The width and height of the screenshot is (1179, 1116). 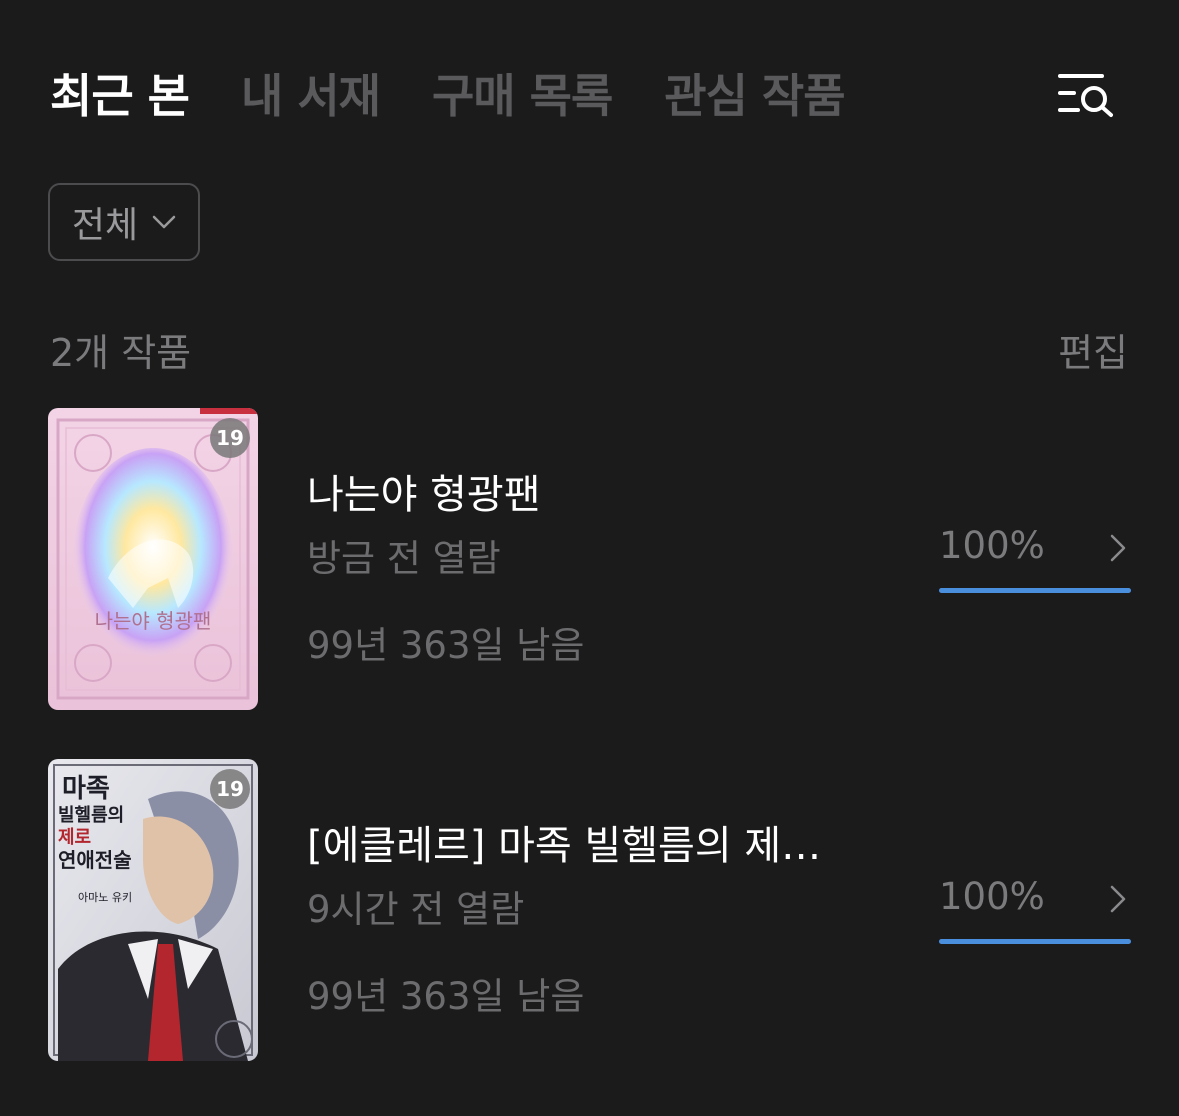 What do you see at coordinates (416, 909) in the screenshot?
I see `opened-time: 9시간 전 열람` at bounding box center [416, 909].